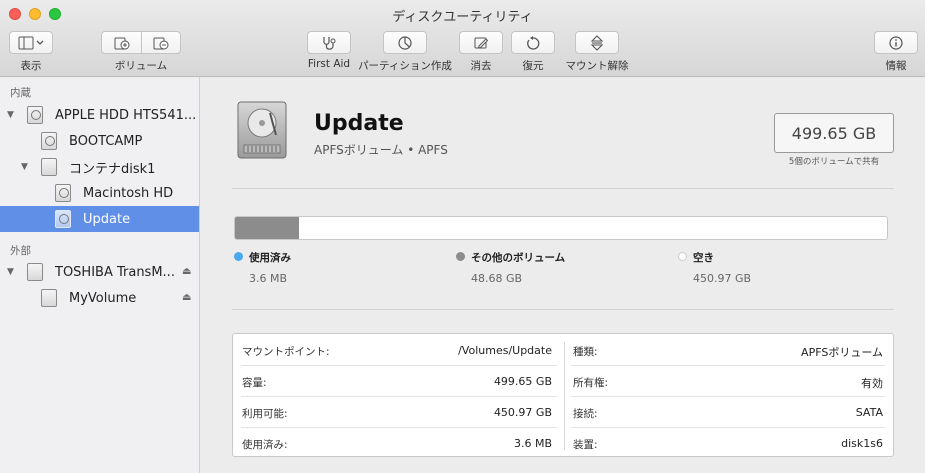 The width and height of the screenshot is (925, 473). I want to click on restore-label: 復元, so click(533, 66).